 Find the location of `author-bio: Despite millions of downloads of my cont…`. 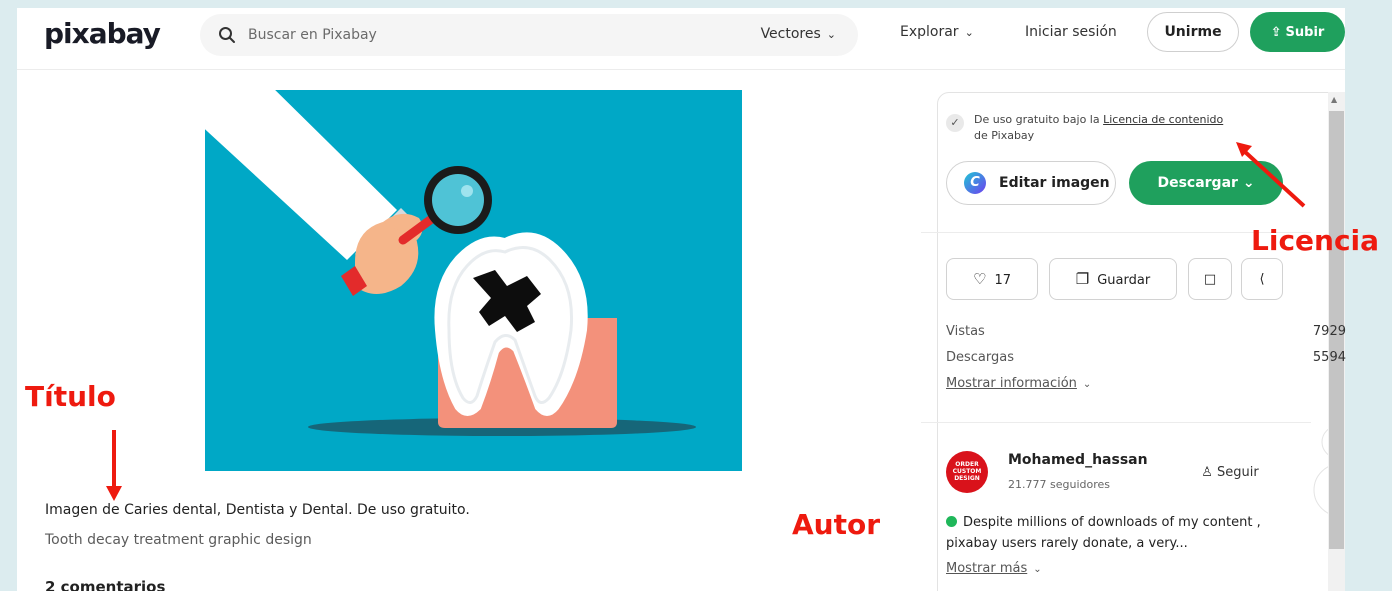

author-bio: Despite millions of downloads of my cont… is located at coordinates (1111, 533).